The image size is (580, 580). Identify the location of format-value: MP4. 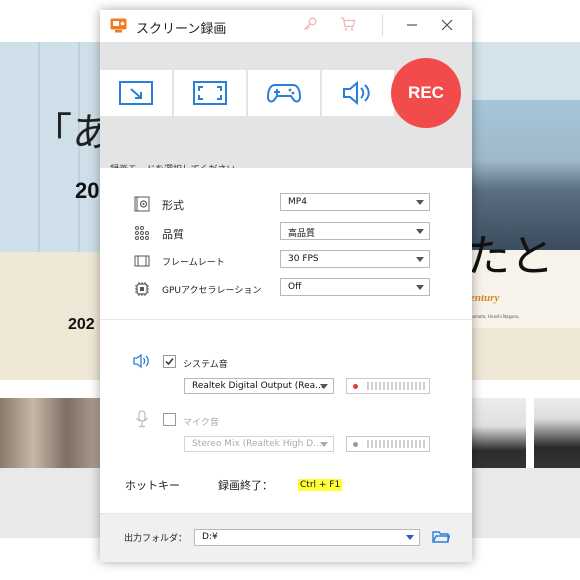
(297, 202).